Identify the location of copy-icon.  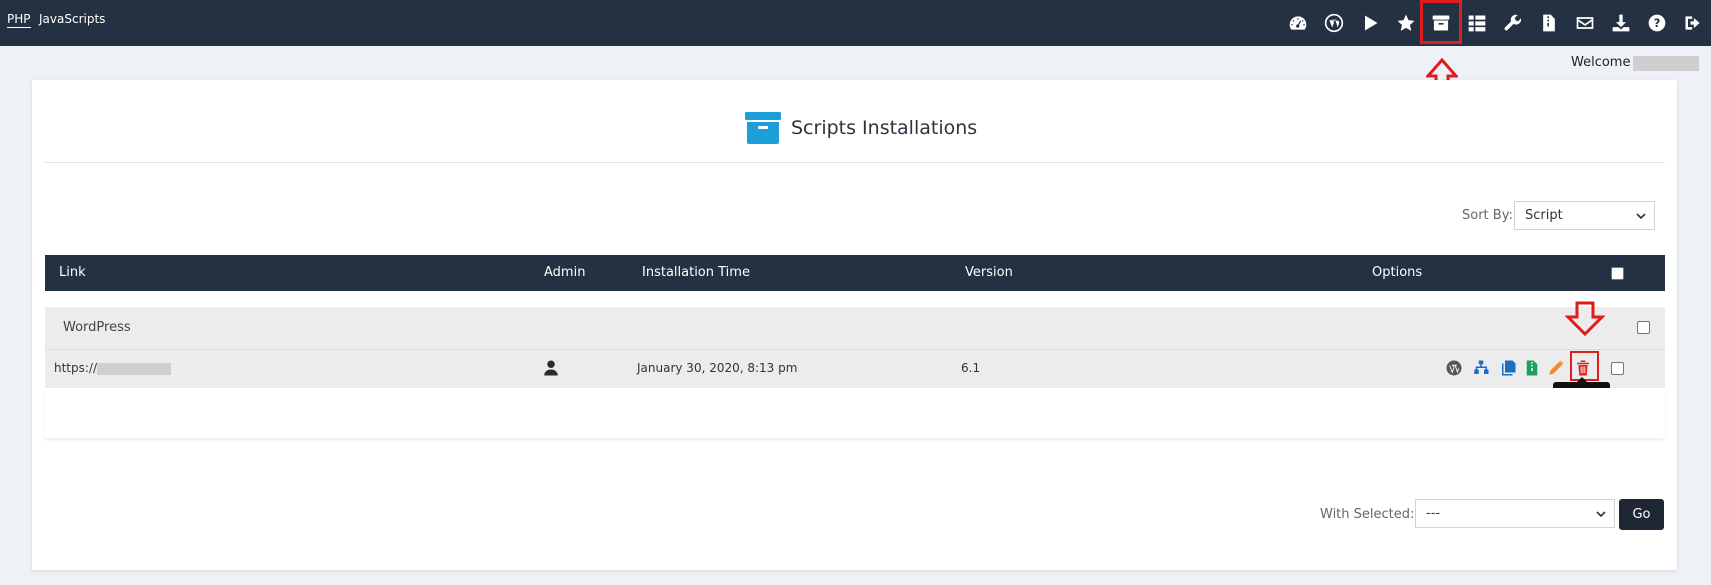
(1509, 369).